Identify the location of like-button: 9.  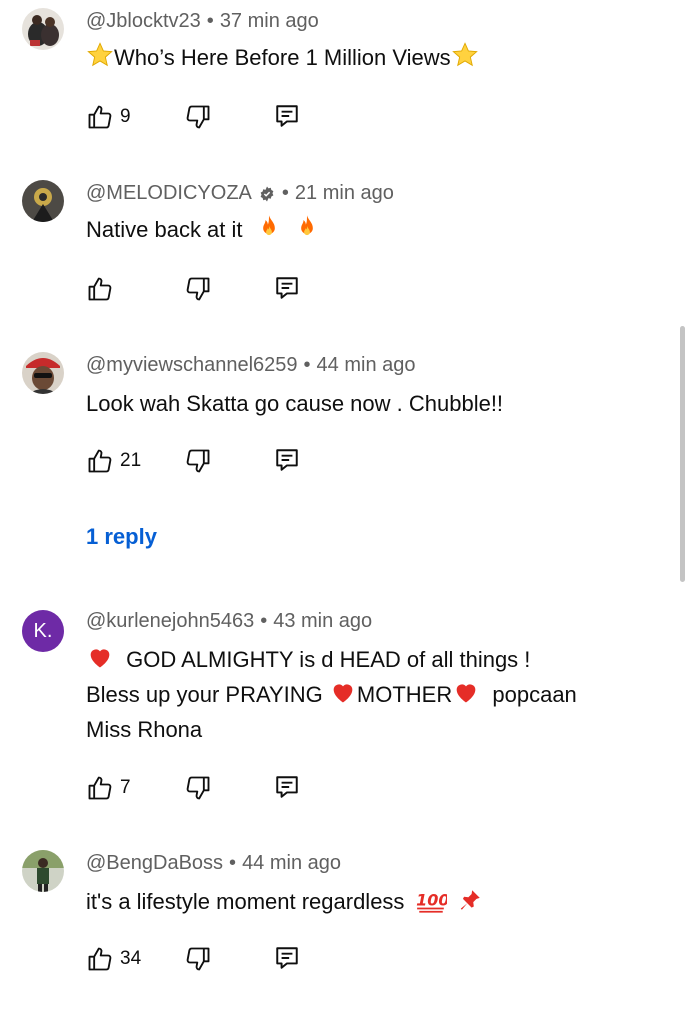
(108, 117).